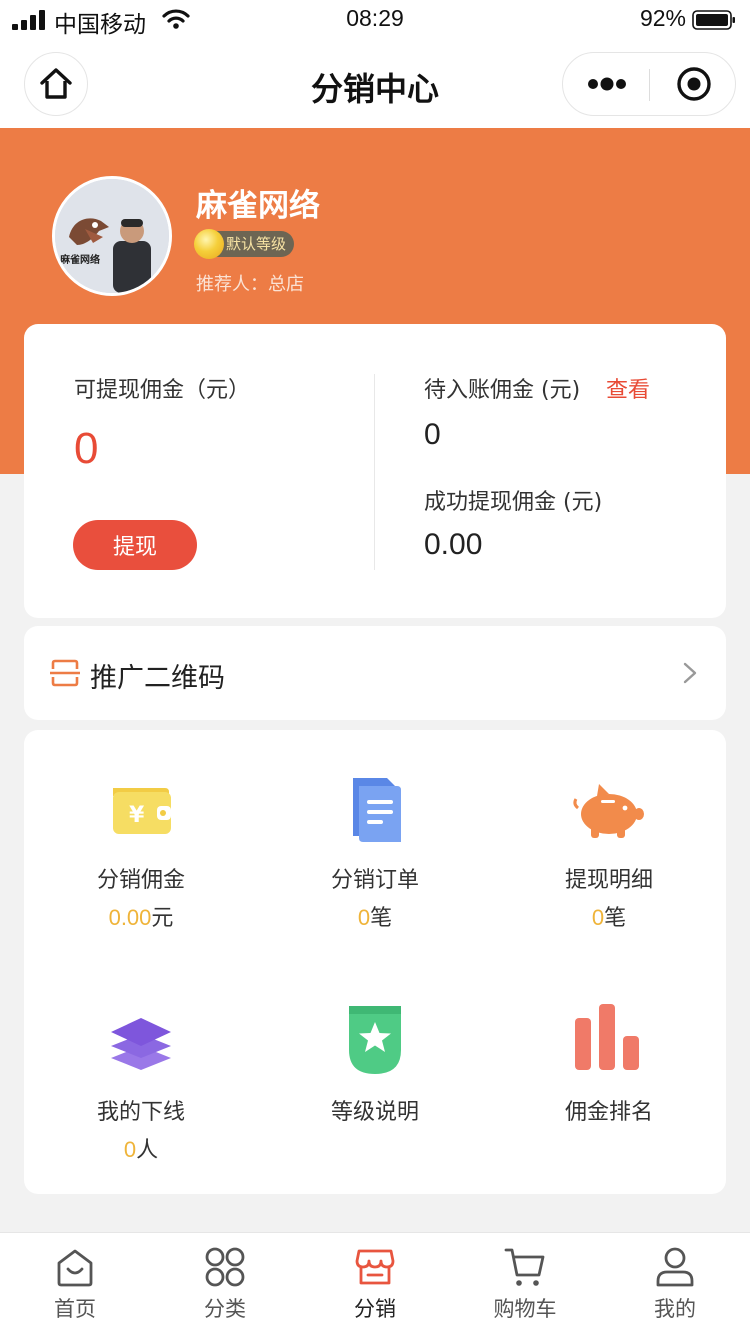  I want to click on tab-home: 首页, so click(75, 1283).